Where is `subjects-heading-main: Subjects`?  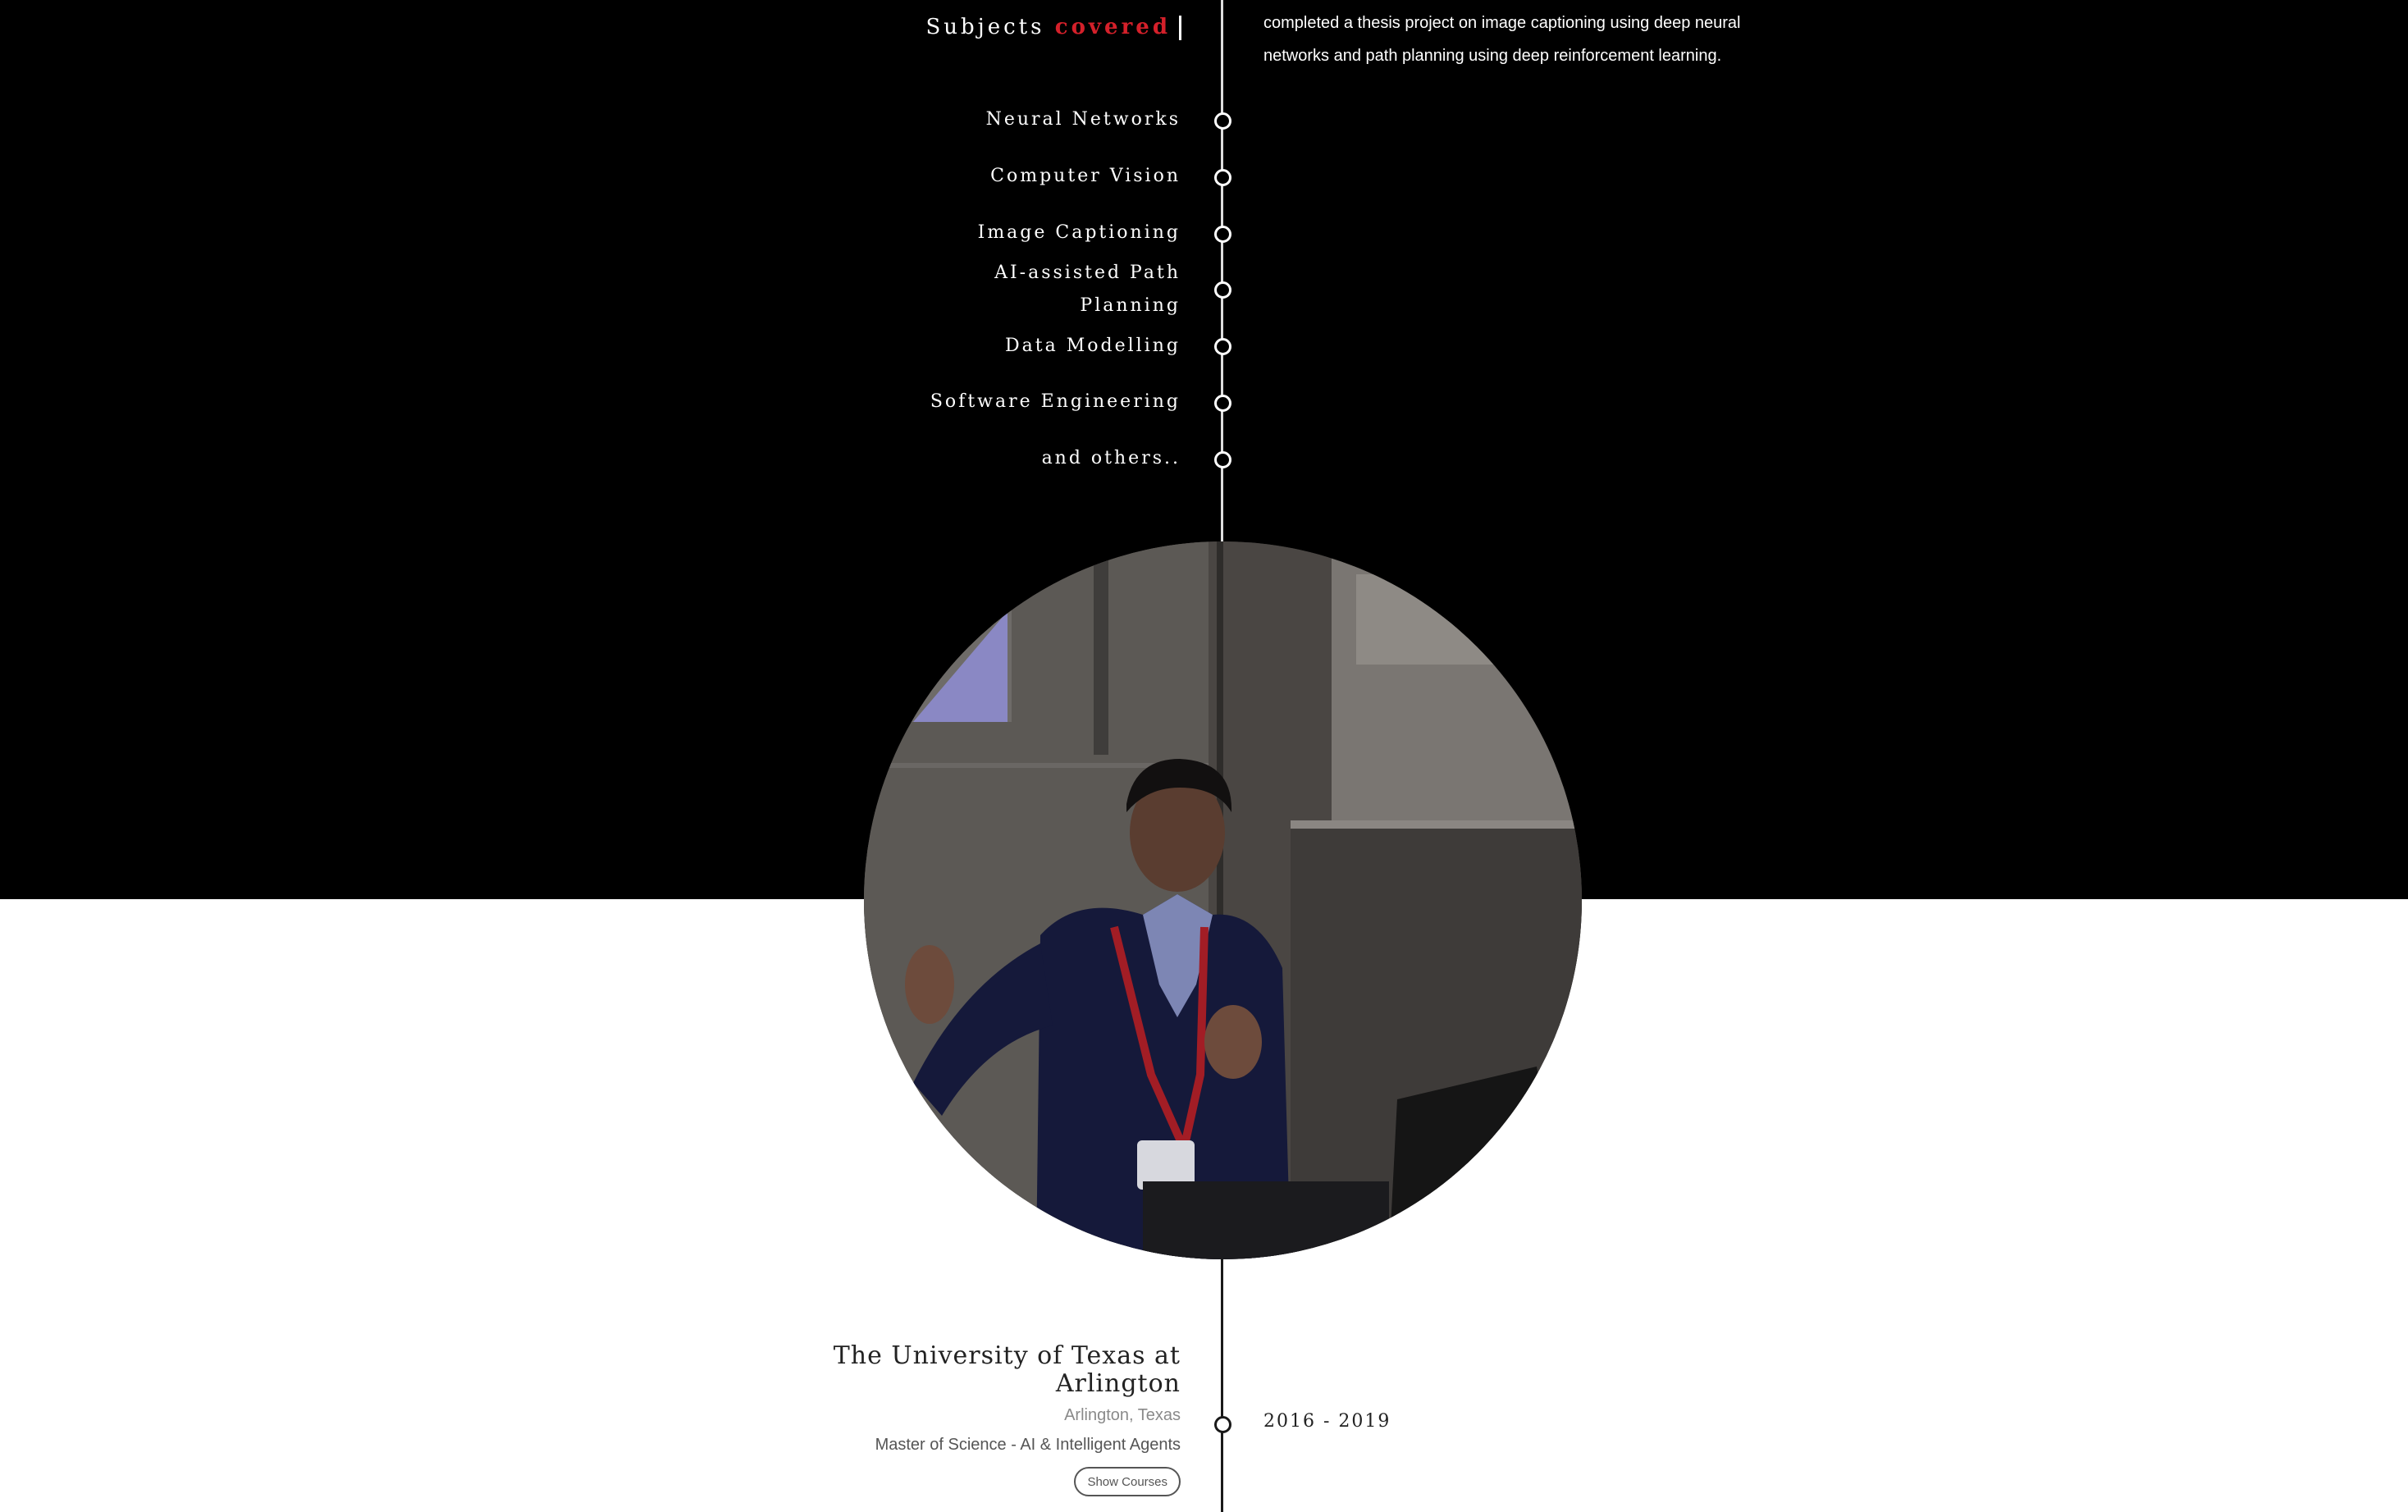 subjects-heading-main: Subjects is located at coordinates (985, 27).